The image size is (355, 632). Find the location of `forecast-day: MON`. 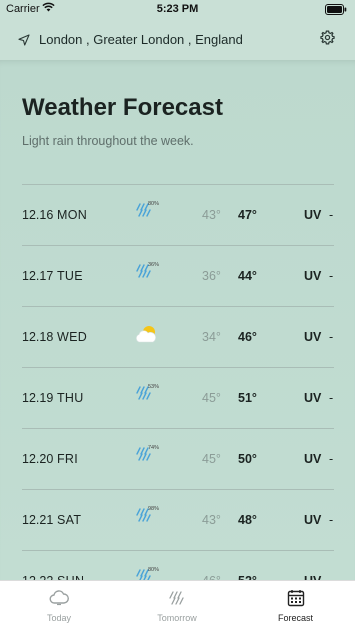

forecast-day: MON is located at coordinates (72, 215).